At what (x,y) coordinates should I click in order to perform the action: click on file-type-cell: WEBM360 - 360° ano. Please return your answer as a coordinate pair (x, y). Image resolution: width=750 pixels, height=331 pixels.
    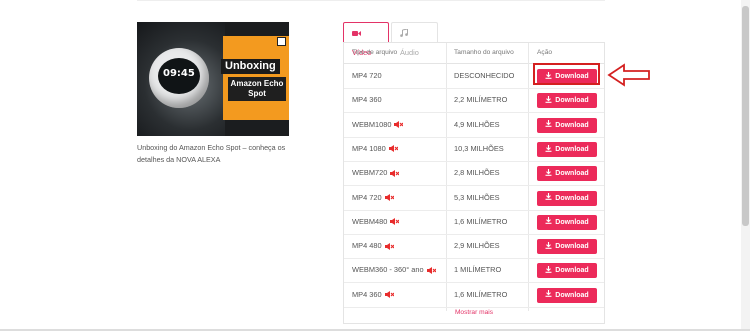
    Looking at the image, I should click on (394, 270).